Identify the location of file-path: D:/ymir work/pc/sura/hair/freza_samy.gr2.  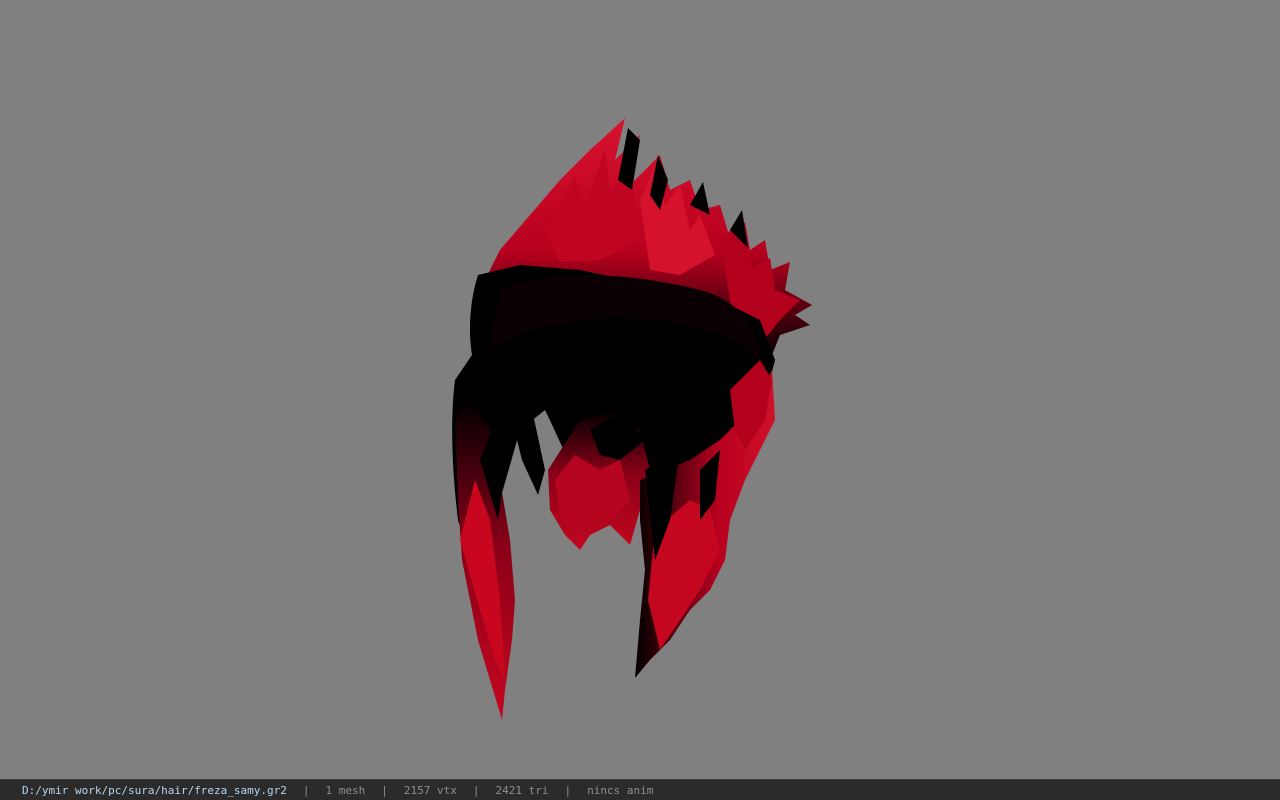
(154, 790).